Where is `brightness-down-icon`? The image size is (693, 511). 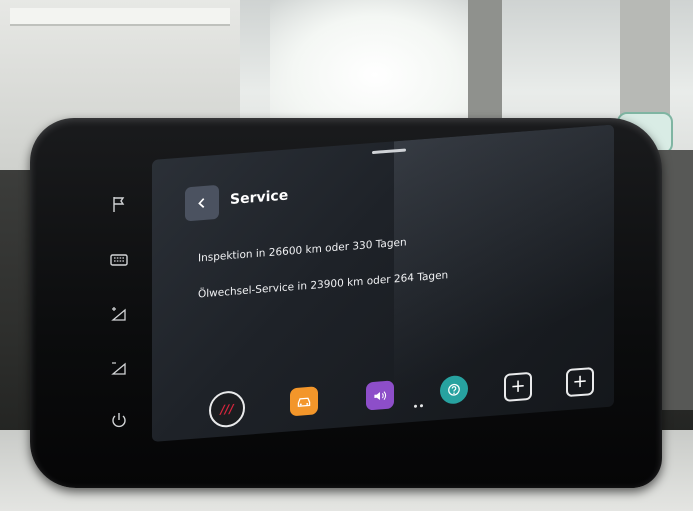 brightness-down-icon is located at coordinates (118, 368).